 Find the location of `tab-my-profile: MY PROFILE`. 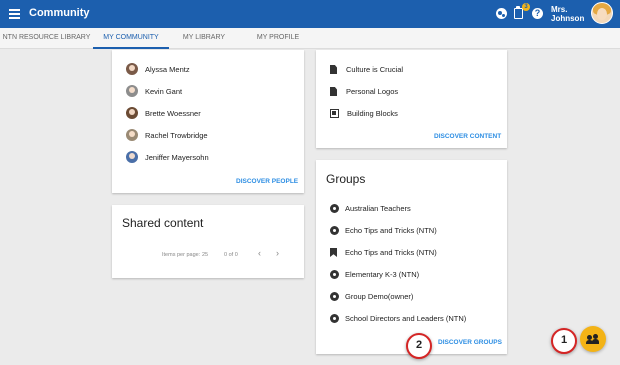

tab-my-profile: MY PROFILE is located at coordinates (278, 38).